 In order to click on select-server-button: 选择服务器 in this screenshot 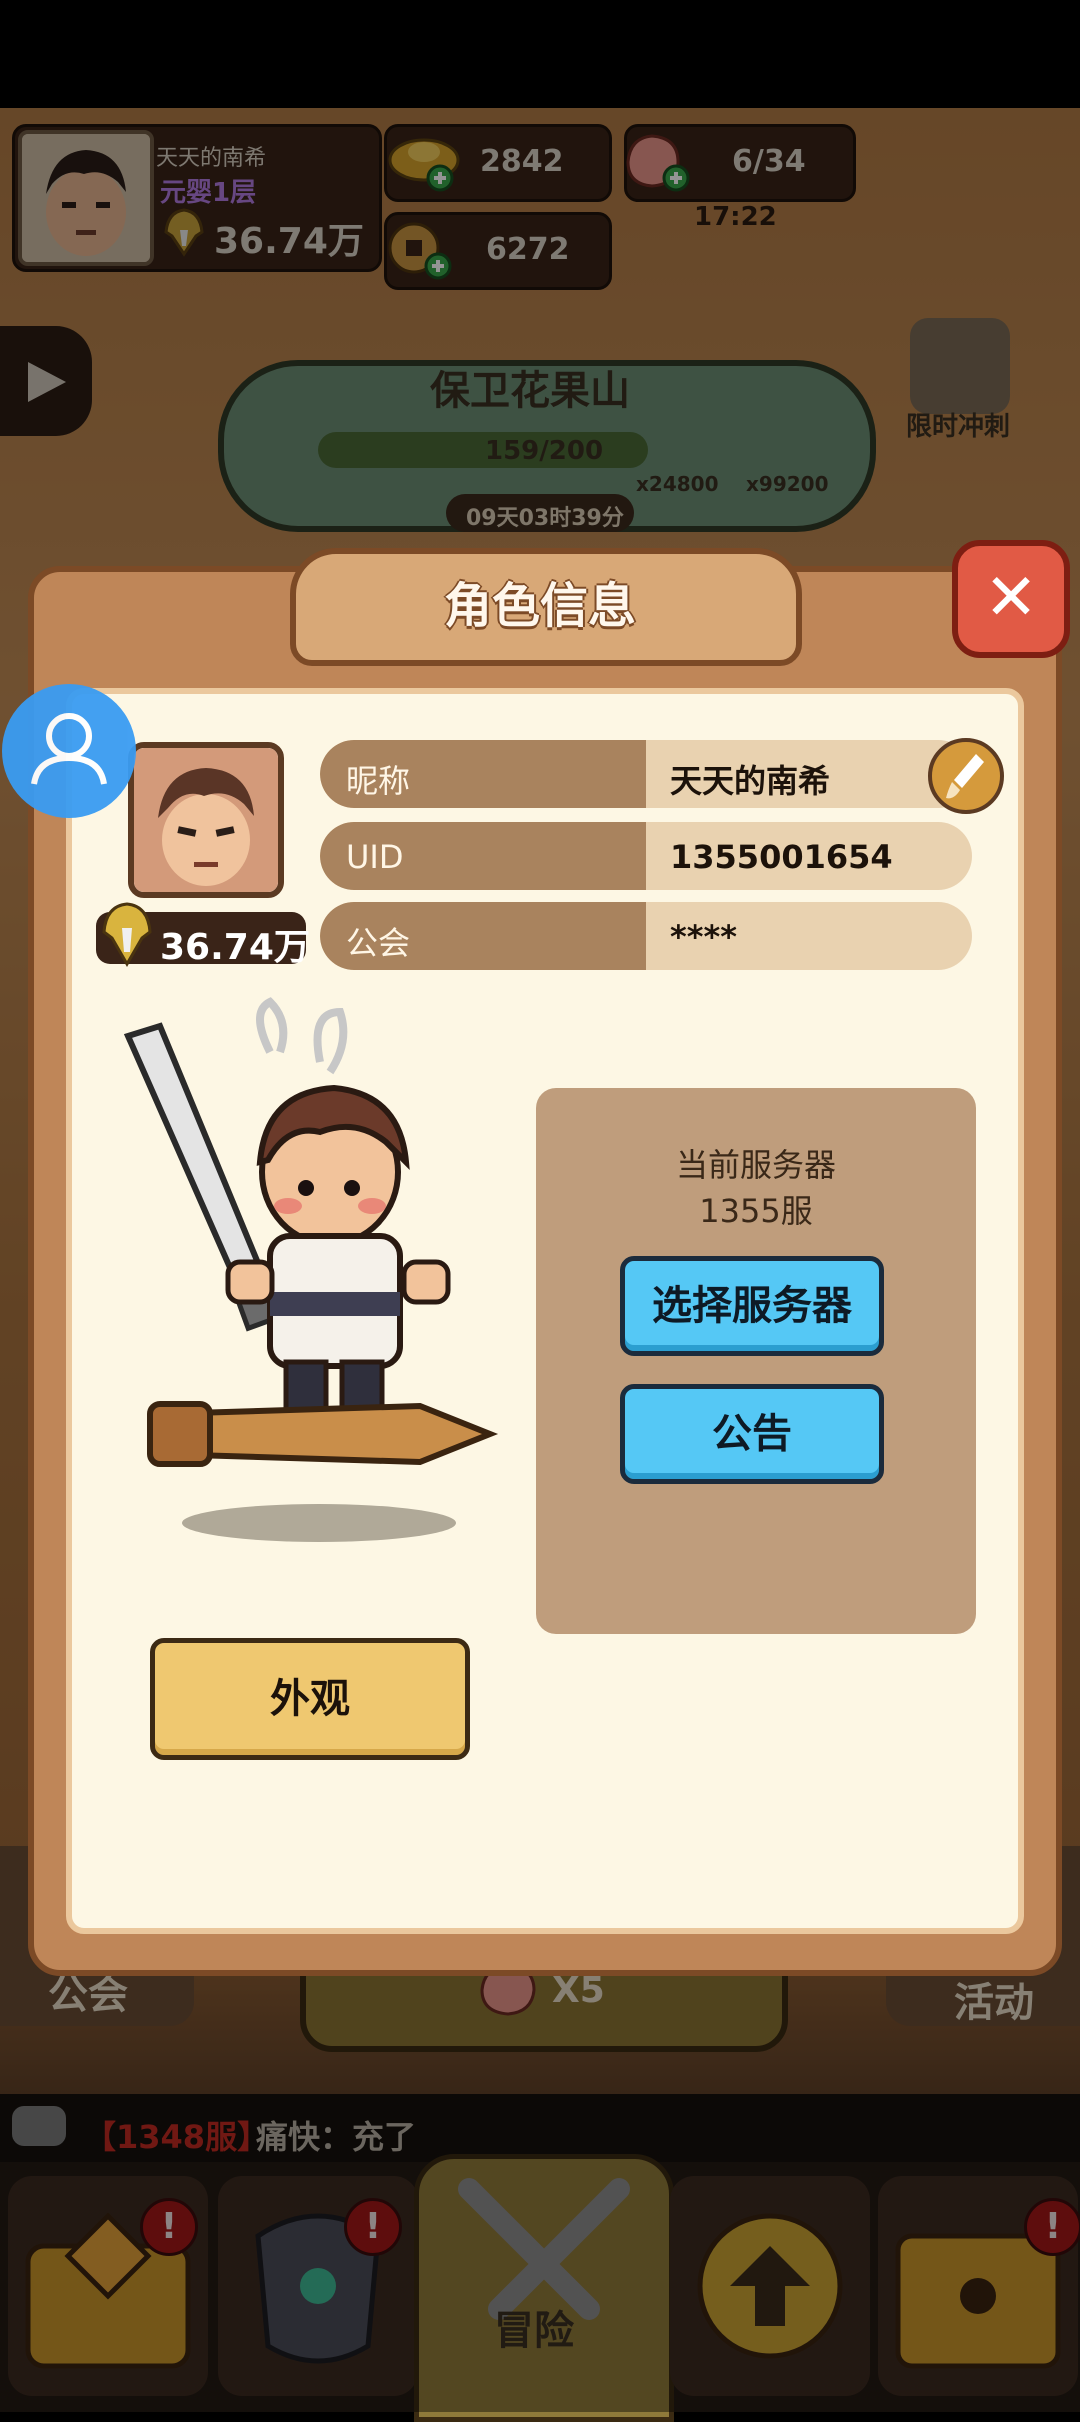, I will do `click(752, 1306)`.